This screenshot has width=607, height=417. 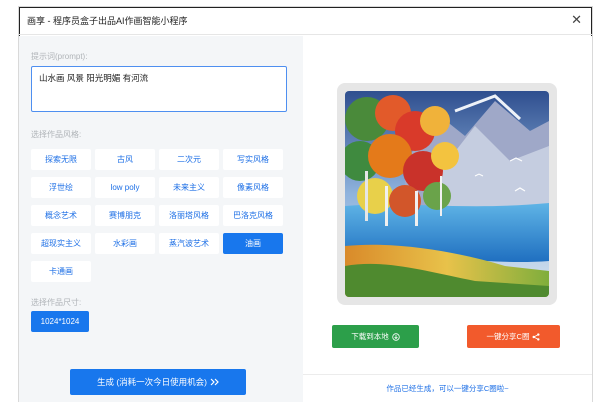 I want to click on share-icon, so click(x=536, y=336).